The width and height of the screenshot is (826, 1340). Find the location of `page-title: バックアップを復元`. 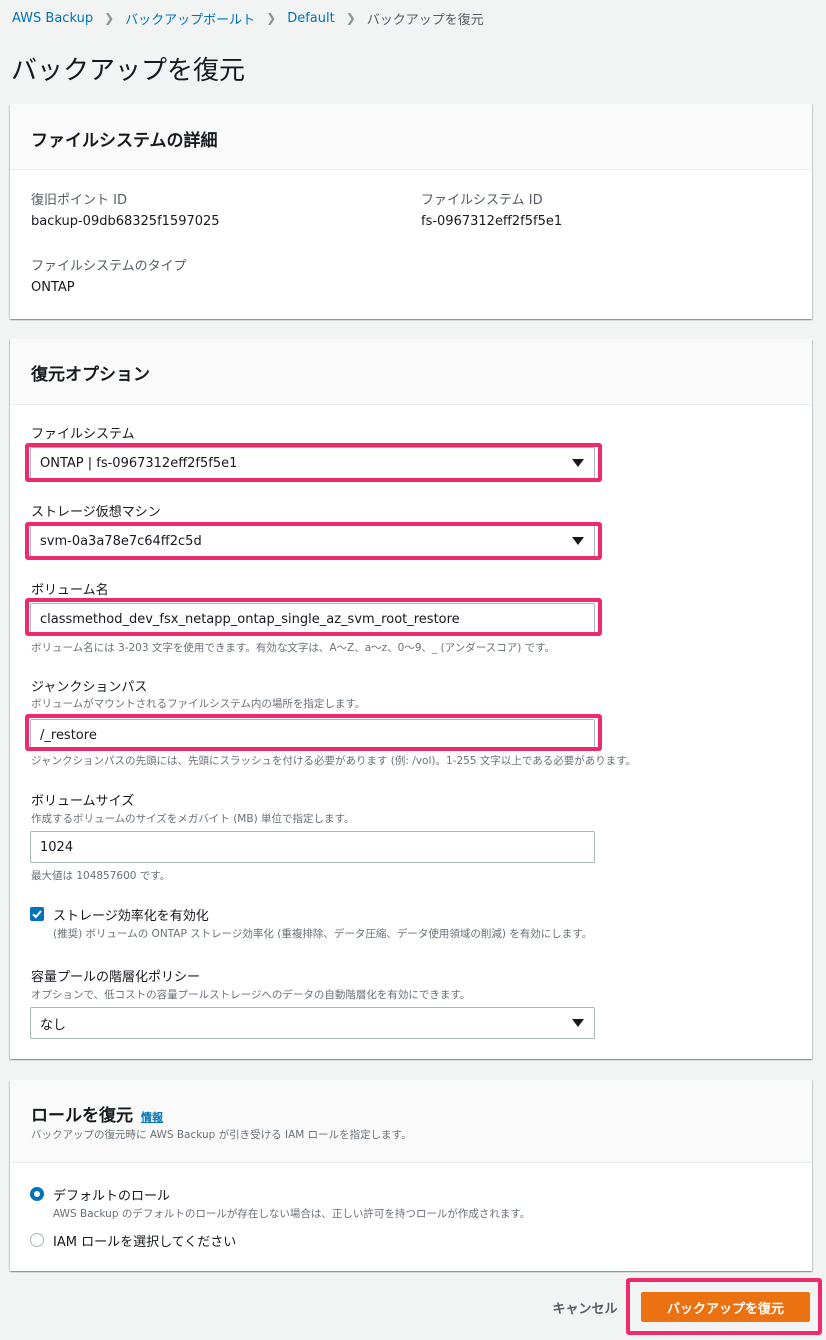

page-title: バックアップを復元 is located at coordinates (128, 71).